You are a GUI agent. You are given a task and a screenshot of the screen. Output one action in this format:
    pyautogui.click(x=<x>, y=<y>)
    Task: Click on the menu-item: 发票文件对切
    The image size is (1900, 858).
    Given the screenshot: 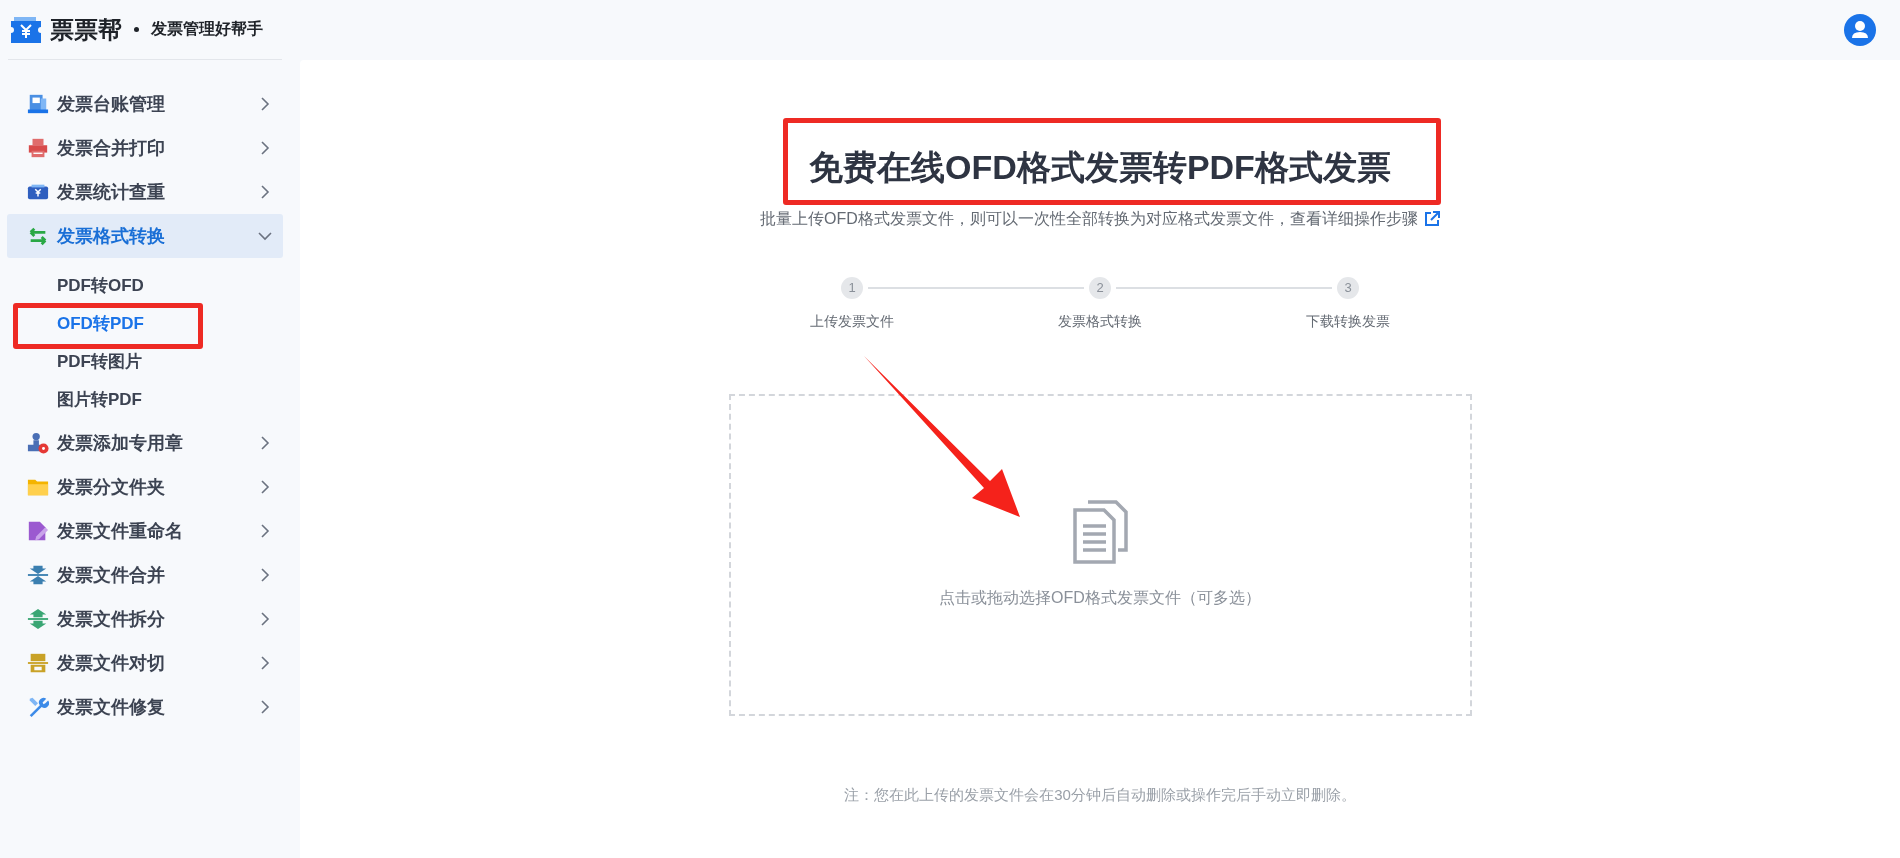 What is the action you would take?
    pyautogui.click(x=145, y=663)
    